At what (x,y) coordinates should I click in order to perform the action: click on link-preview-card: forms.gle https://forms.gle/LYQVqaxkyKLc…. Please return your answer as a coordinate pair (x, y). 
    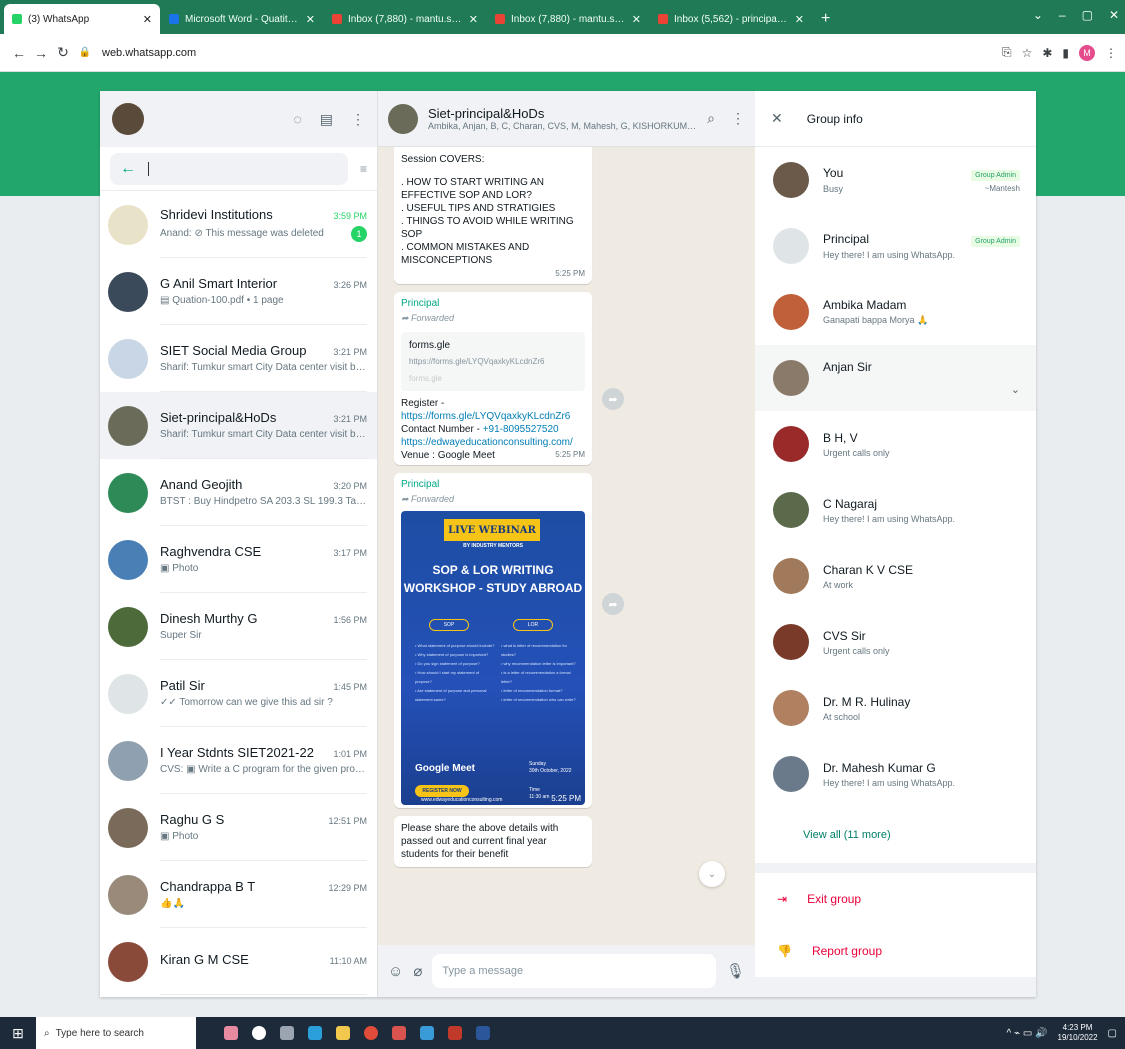
    Looking at the image, I should click on (493, 361).